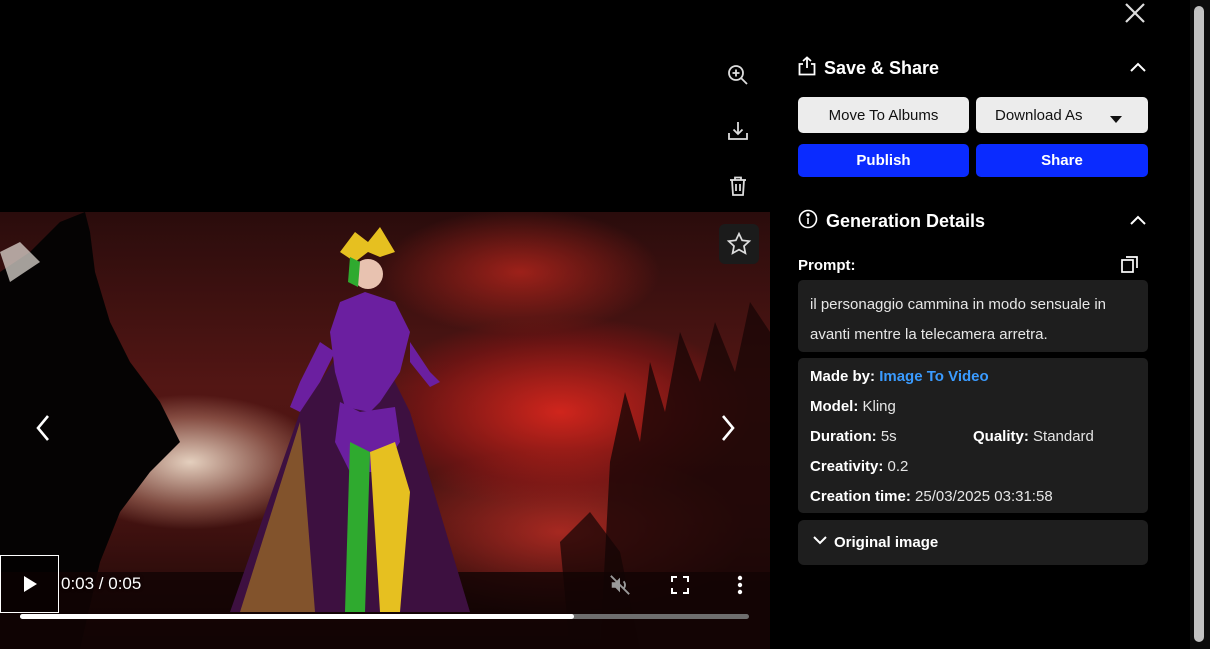 The image size is (1210, 649). Describe the element at coordinates (1131, 265) in the screenshot. I see `copy-icon` at that location.